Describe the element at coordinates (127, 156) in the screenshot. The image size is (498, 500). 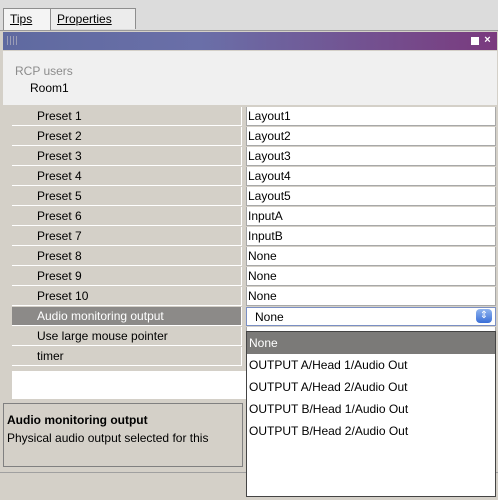
I see `property-label: Preset 3` at that location.